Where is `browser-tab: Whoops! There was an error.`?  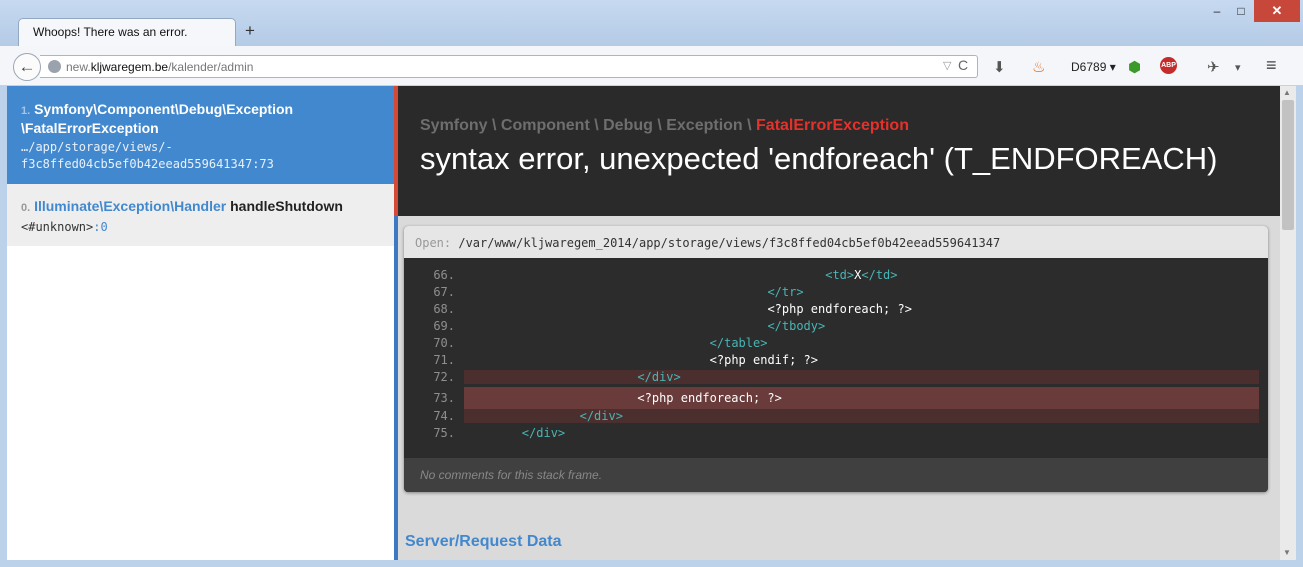
browser-tab: Whoops! There was an error. is located at coordinates (127, 32).